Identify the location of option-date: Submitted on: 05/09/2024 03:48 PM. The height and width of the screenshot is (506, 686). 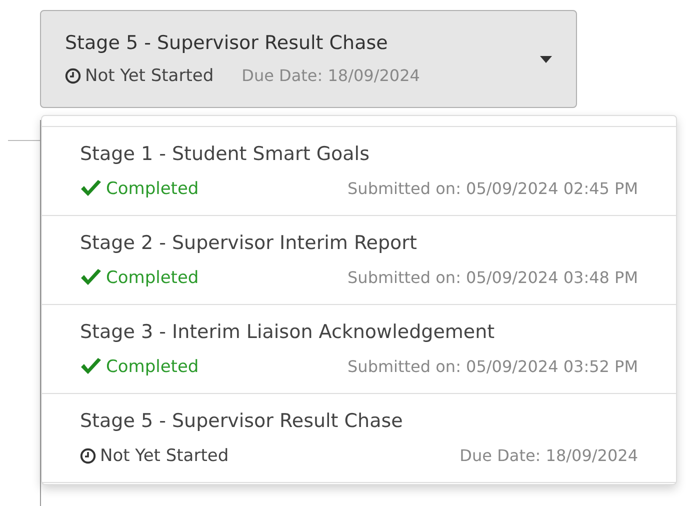
(493, 278).